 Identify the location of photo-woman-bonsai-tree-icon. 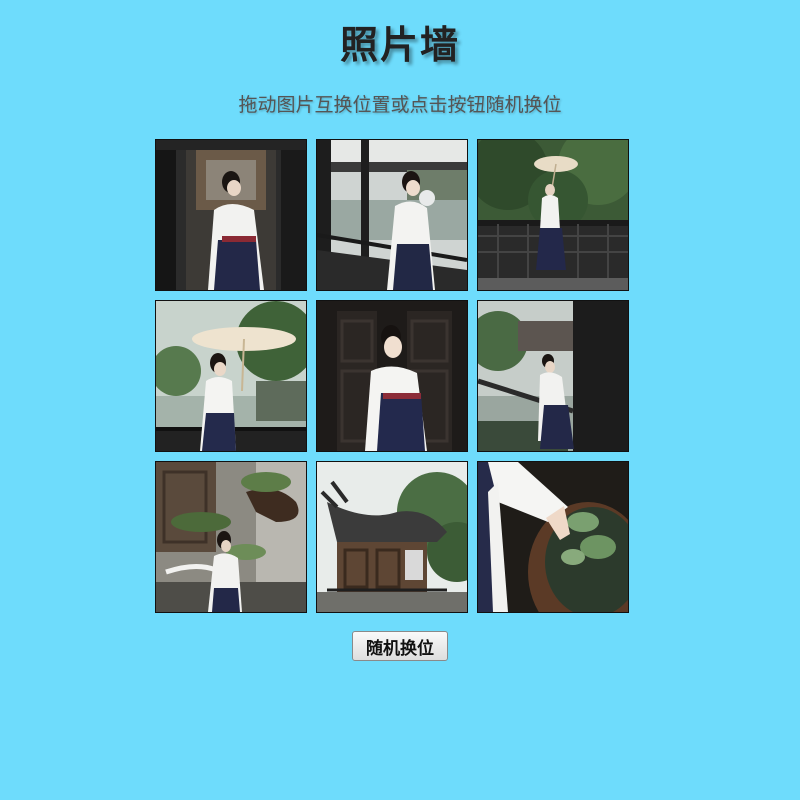
(231, 537).